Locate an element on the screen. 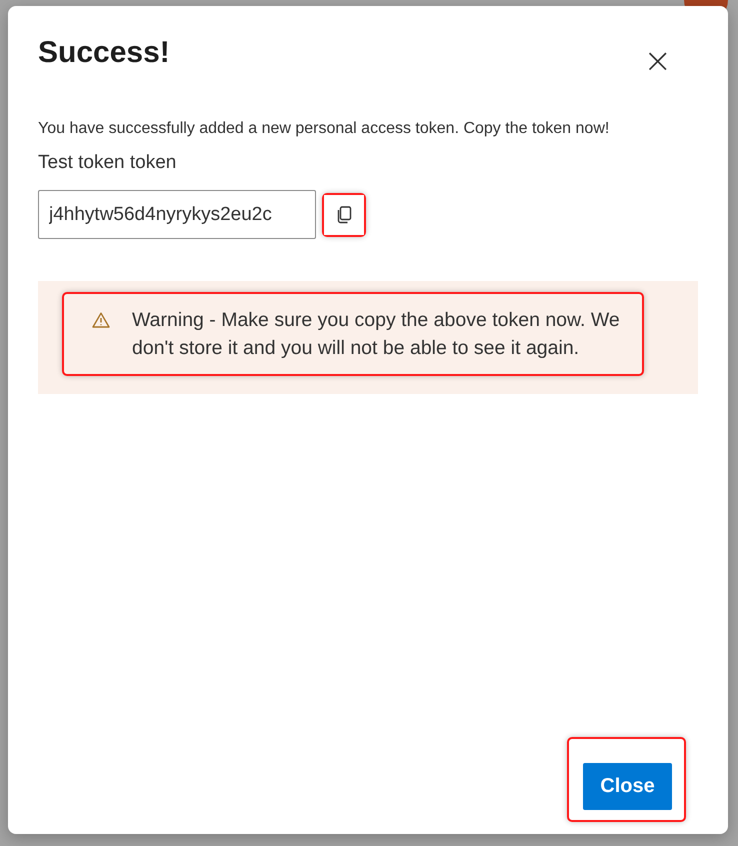 This screenshot has width=738, height=846. success-message: You have successfully added a new personal access token. Copy the token now! is located at coordinates (324, 129).